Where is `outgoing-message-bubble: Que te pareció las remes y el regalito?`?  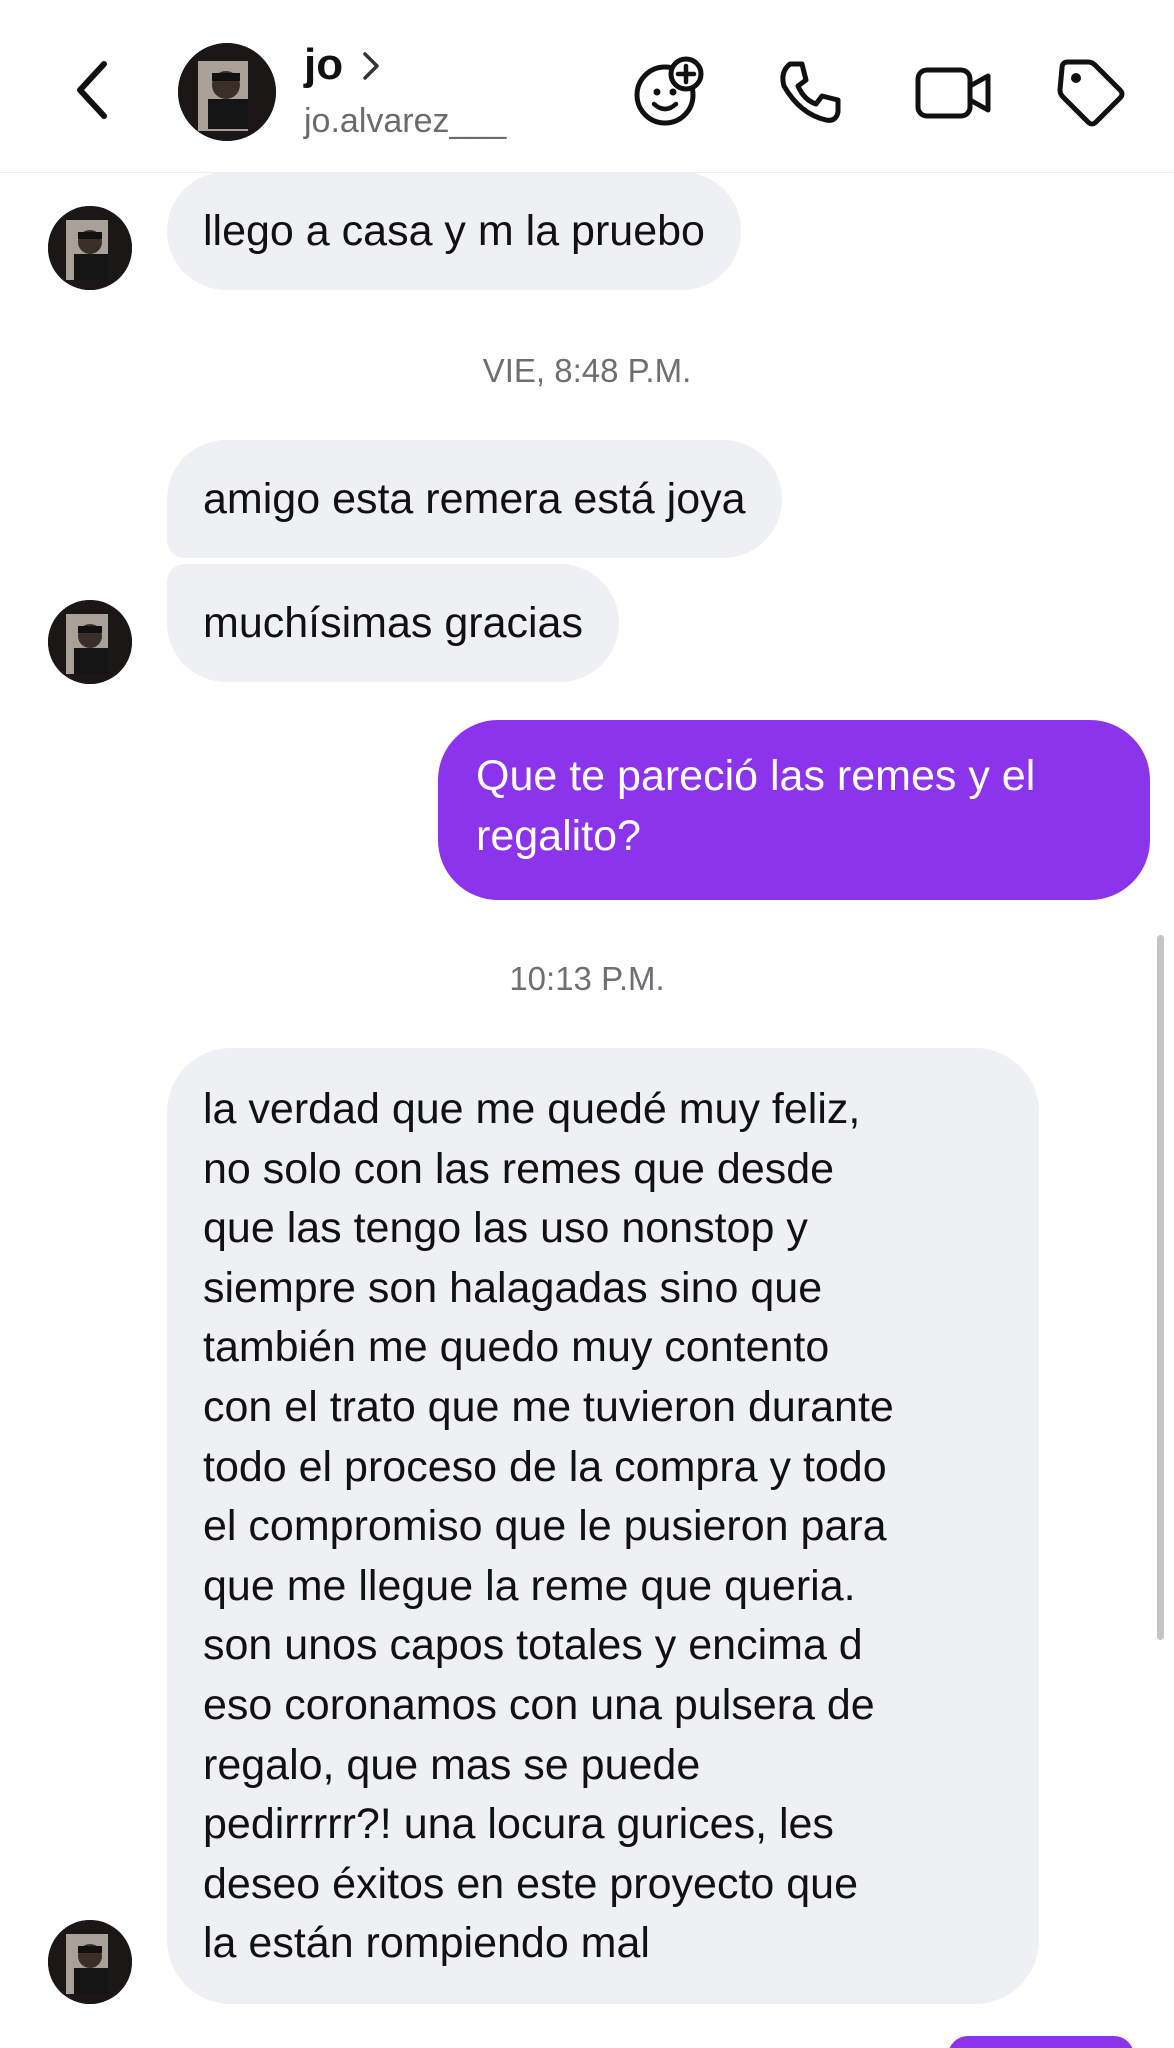
outgoing-message-bubble: Que te pareció las remes y el regalito? is located at coordinates (794, 810).